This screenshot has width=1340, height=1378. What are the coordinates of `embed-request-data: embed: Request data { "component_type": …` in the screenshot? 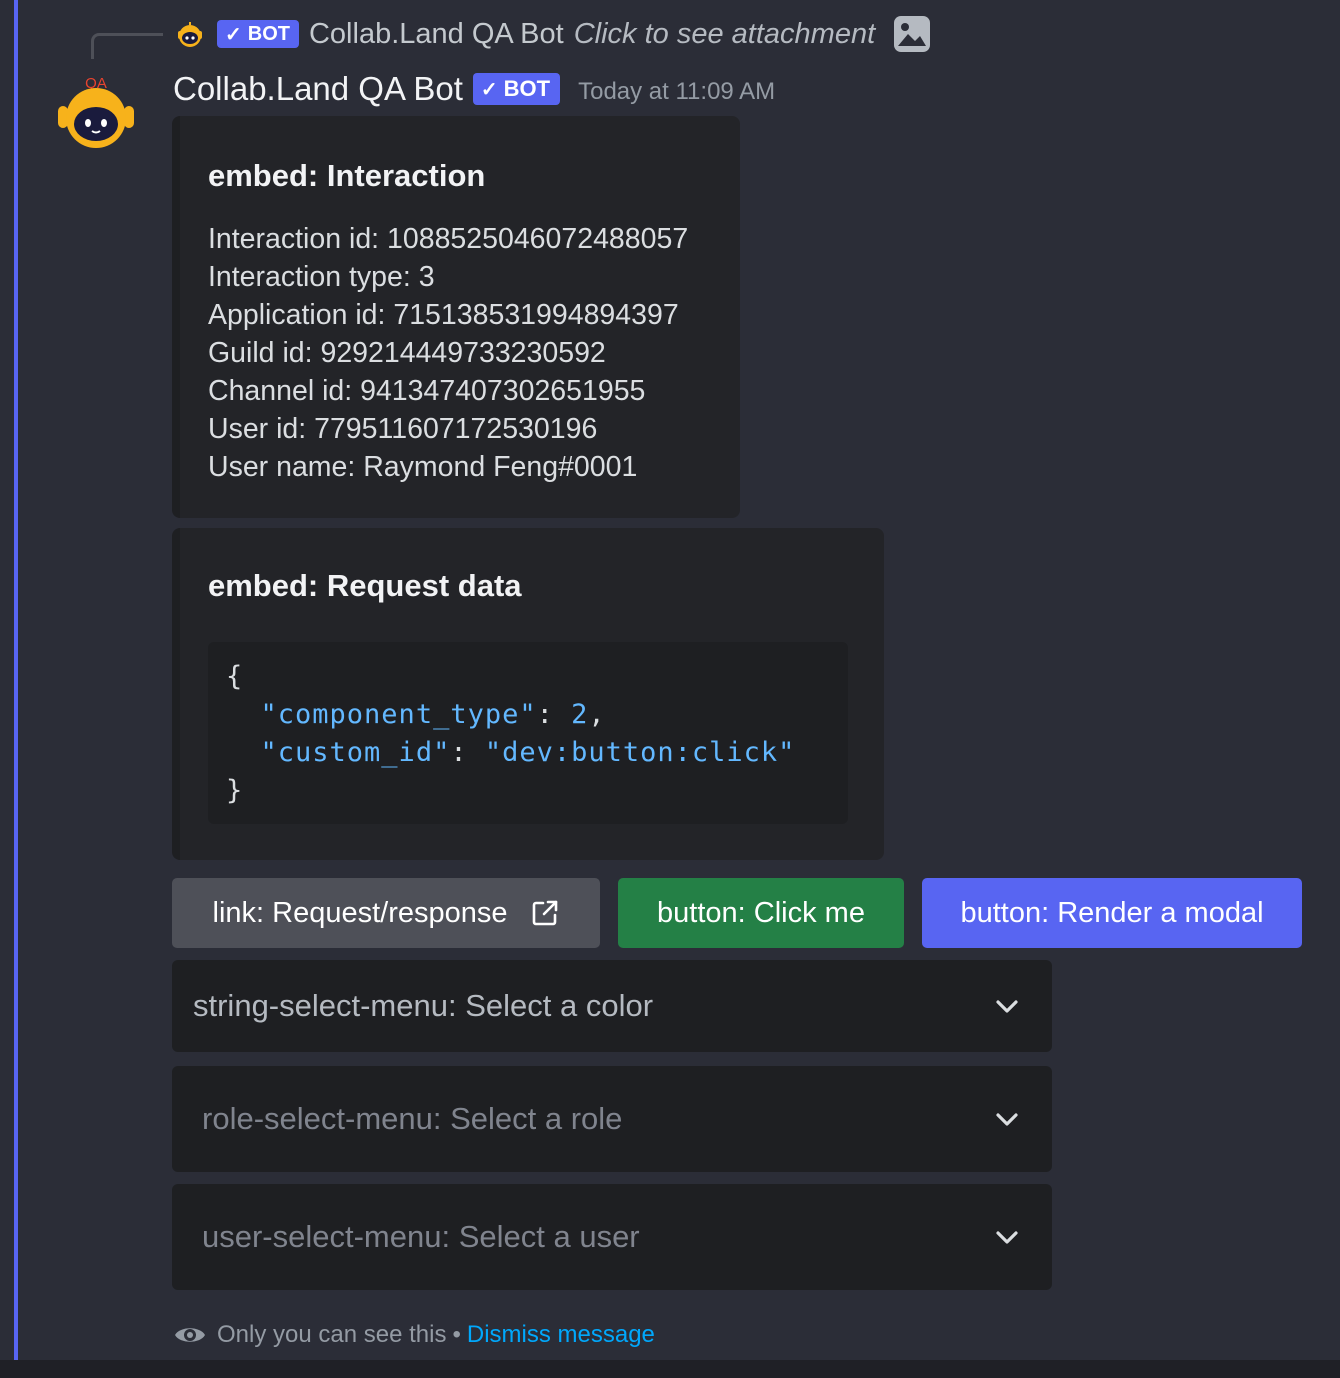 It's located at (528, 694).